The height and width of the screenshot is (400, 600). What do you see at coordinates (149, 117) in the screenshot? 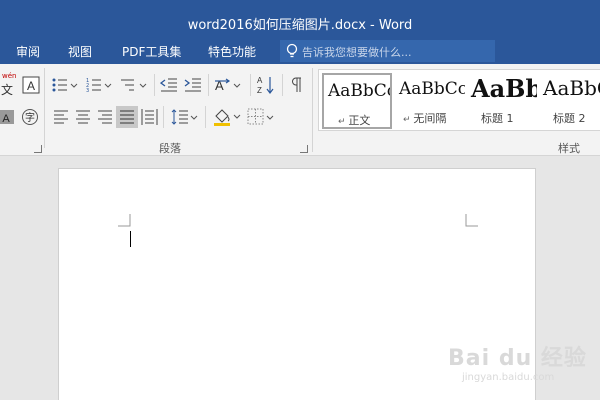
I see `distributed-align-icon` at bounding box center [149, 117].